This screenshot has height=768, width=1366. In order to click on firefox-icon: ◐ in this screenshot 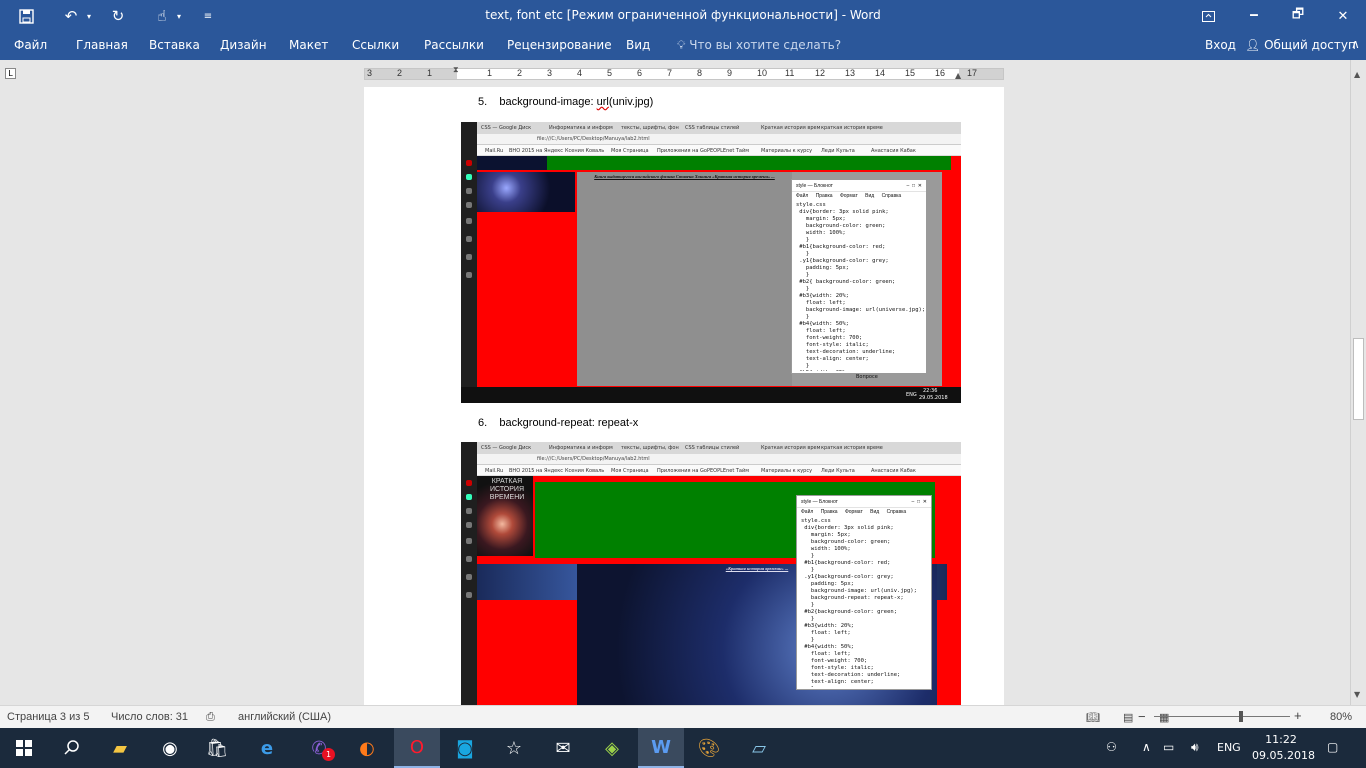, I will do `click(367, 748)`.